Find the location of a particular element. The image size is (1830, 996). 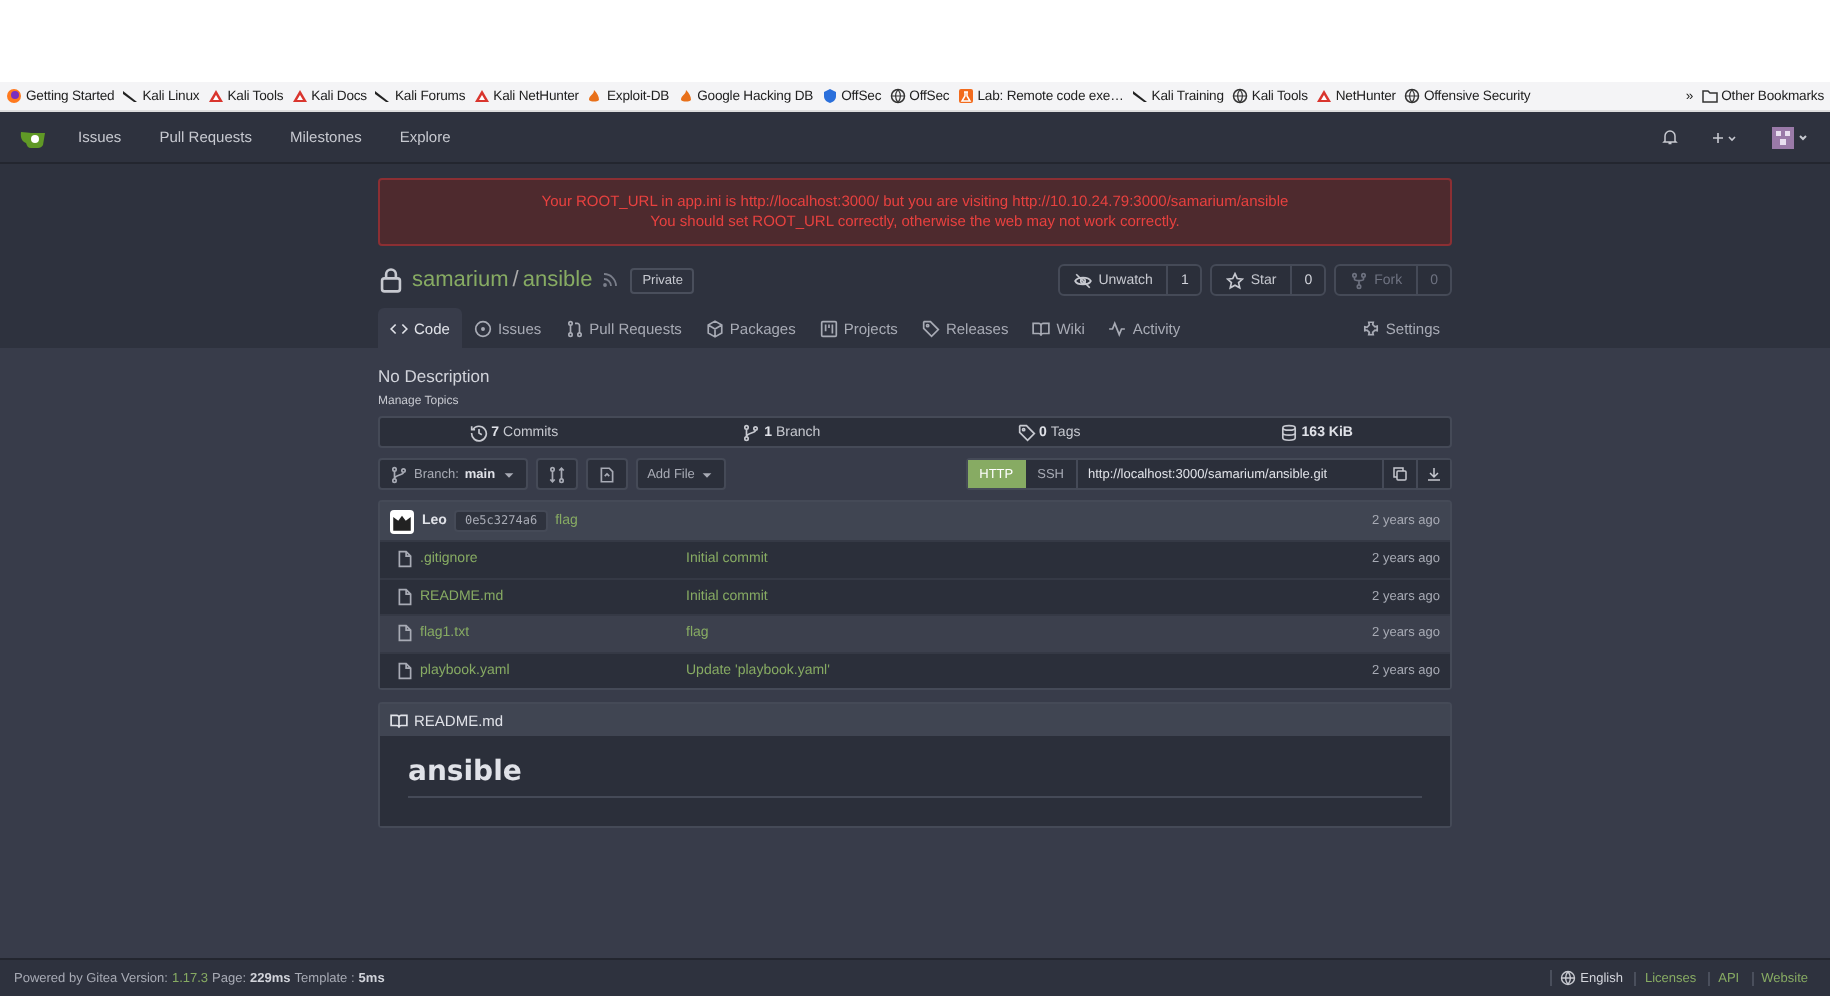

settings-icon is located at coordinates (1370, 328).